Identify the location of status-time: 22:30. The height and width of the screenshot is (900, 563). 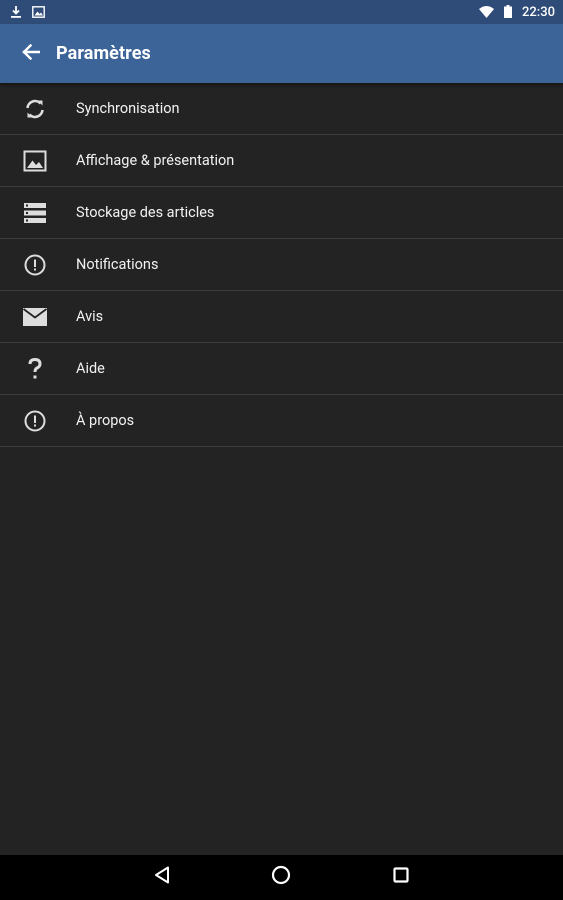
(538, 12).